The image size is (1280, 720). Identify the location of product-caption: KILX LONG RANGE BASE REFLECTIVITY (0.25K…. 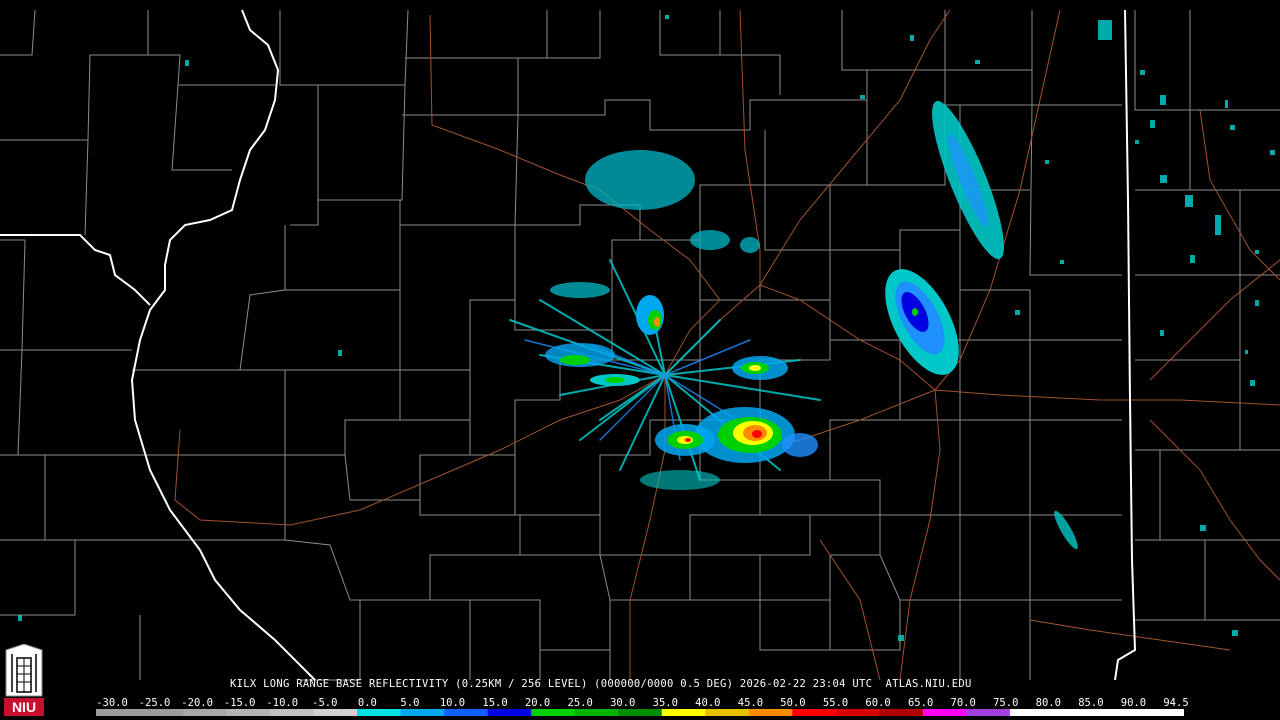
(601, 684).